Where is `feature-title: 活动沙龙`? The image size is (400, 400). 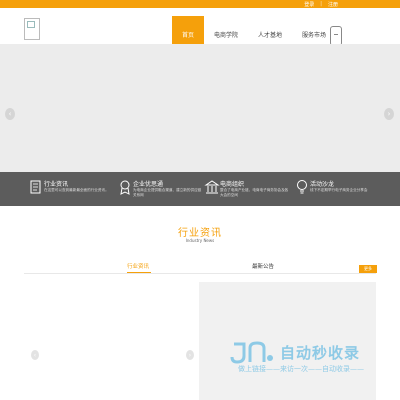 feature-title: 活动沙龙 is located at coordinates (322, 184).